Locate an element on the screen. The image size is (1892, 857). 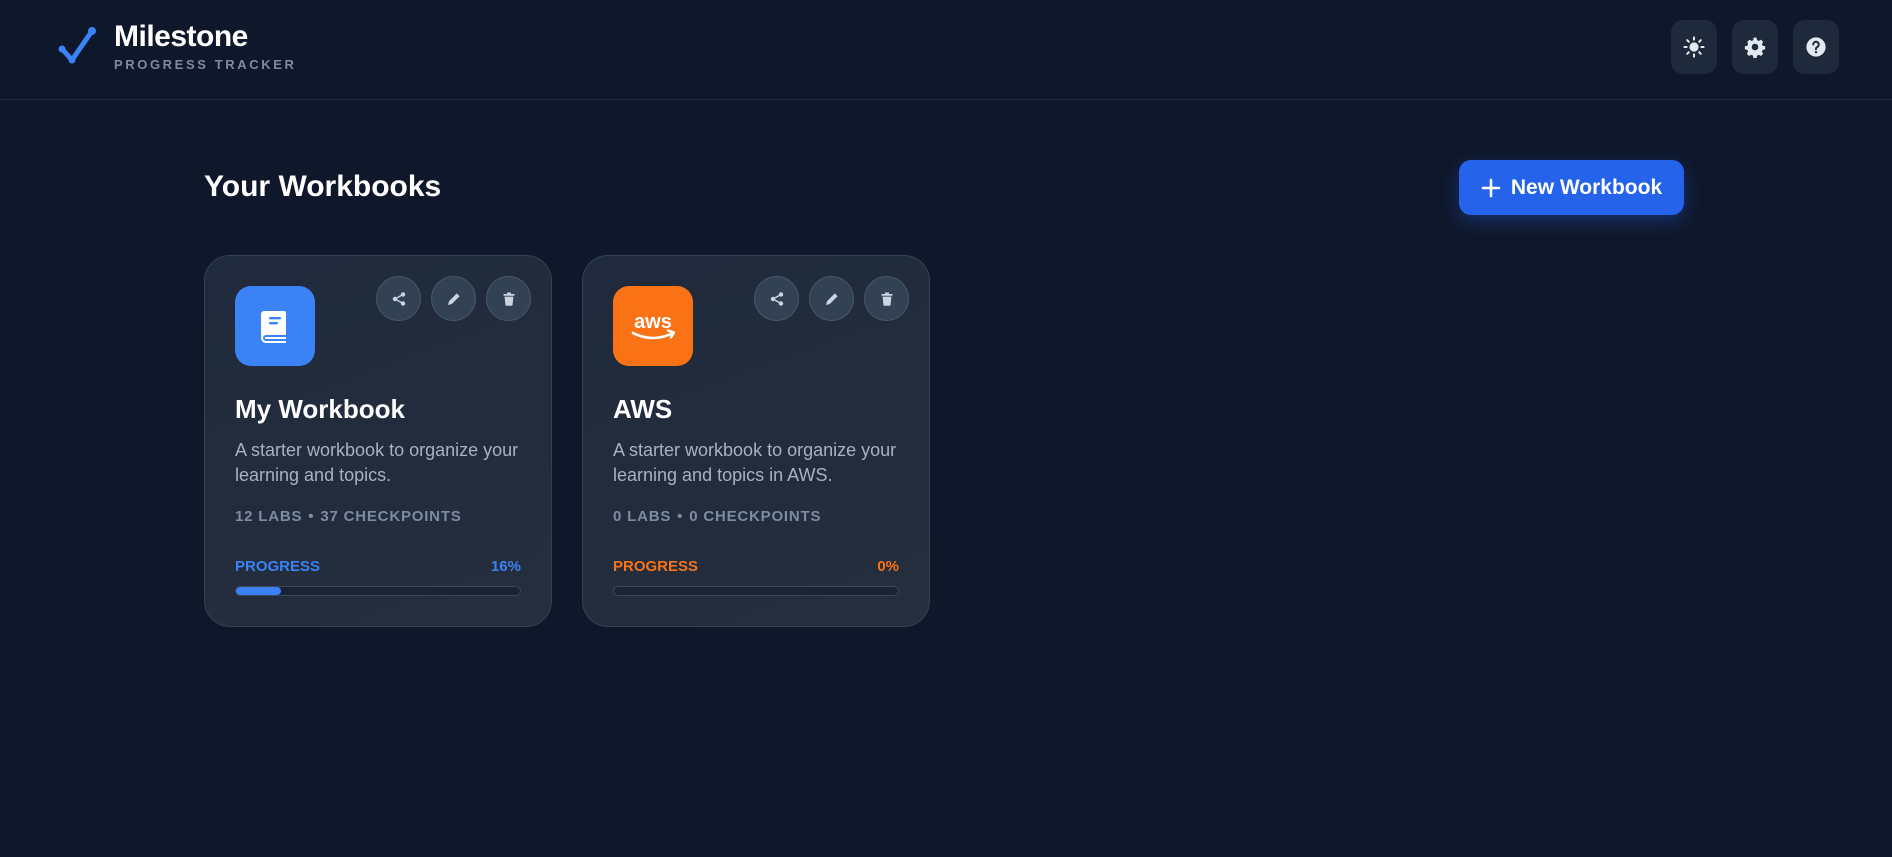
app-subtitle: PROGRESS TRACKER is located at coordinates (205, 64).